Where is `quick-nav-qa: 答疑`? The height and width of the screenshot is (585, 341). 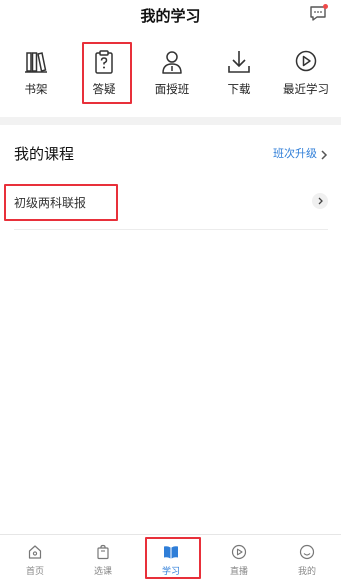 quick-nav-qa: 答疑 is located at coordinates (104, 75).